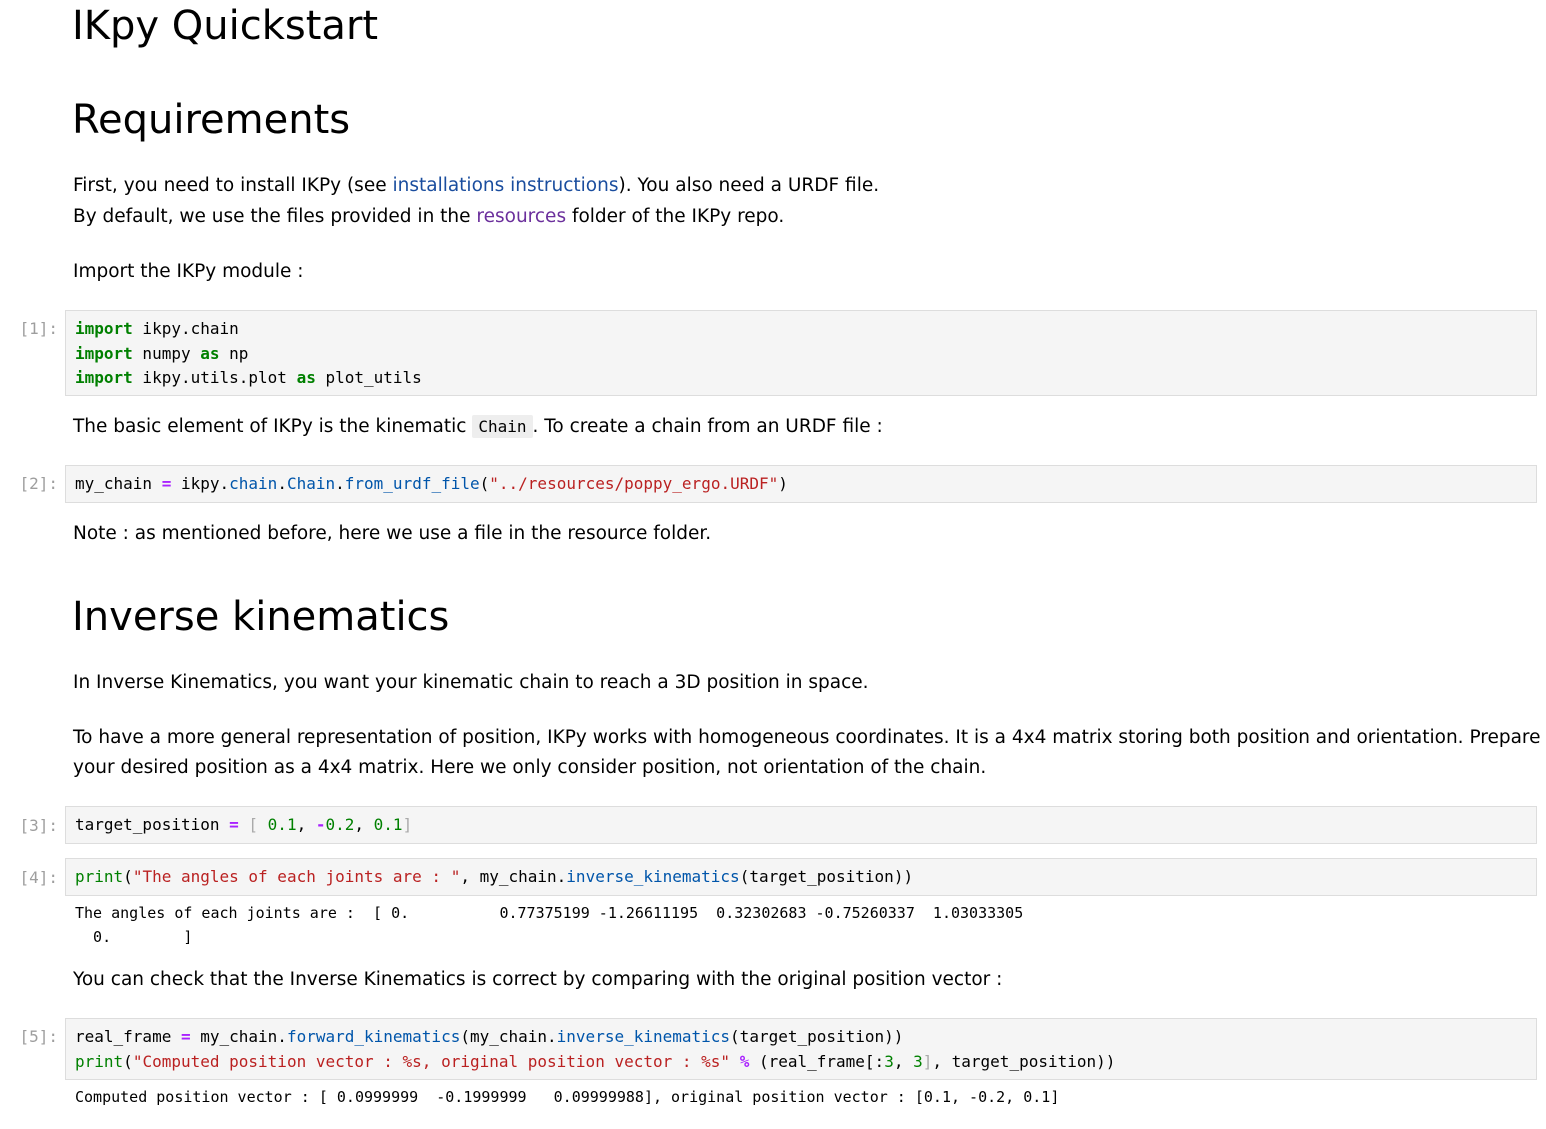 Image resolution: width=1546 pixels, height=1129 pixels. What do you see at coordinates (253, 483) in the screenshot?
I see `code-token: chain` at bounding box center [253, 483].